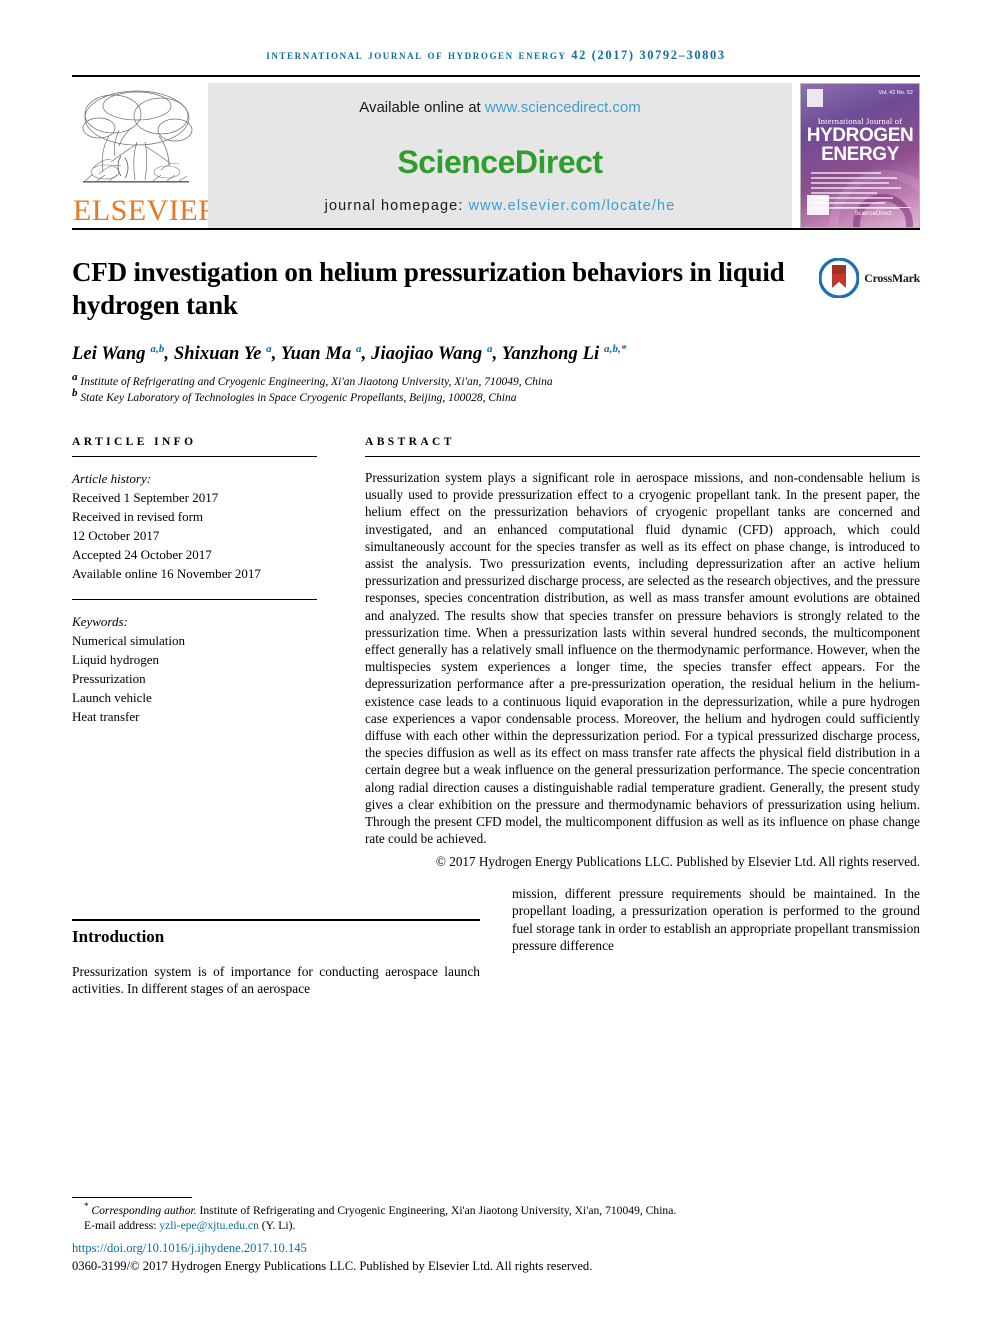 Image resolution: width=992 pixels, height=1323 pixels. Describe the element at coordinates (138, 516) in the screenshot. I see `article-history-item: Received in revised form` at that location.